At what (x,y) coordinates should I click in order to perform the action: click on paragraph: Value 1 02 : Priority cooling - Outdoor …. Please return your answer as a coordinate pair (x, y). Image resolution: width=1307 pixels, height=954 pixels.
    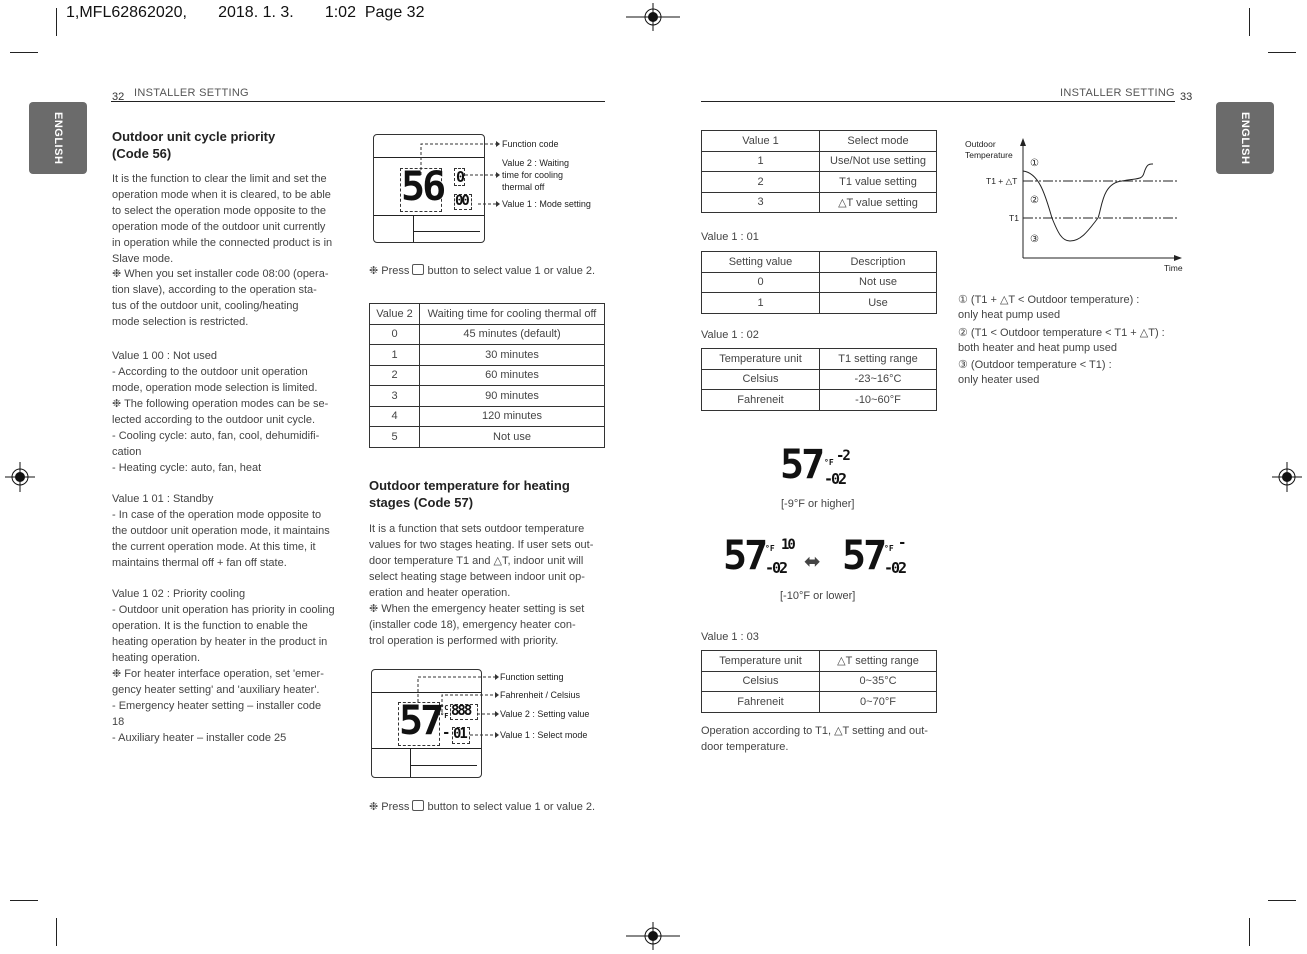
    Looking at the image, I should click on (223, 666).